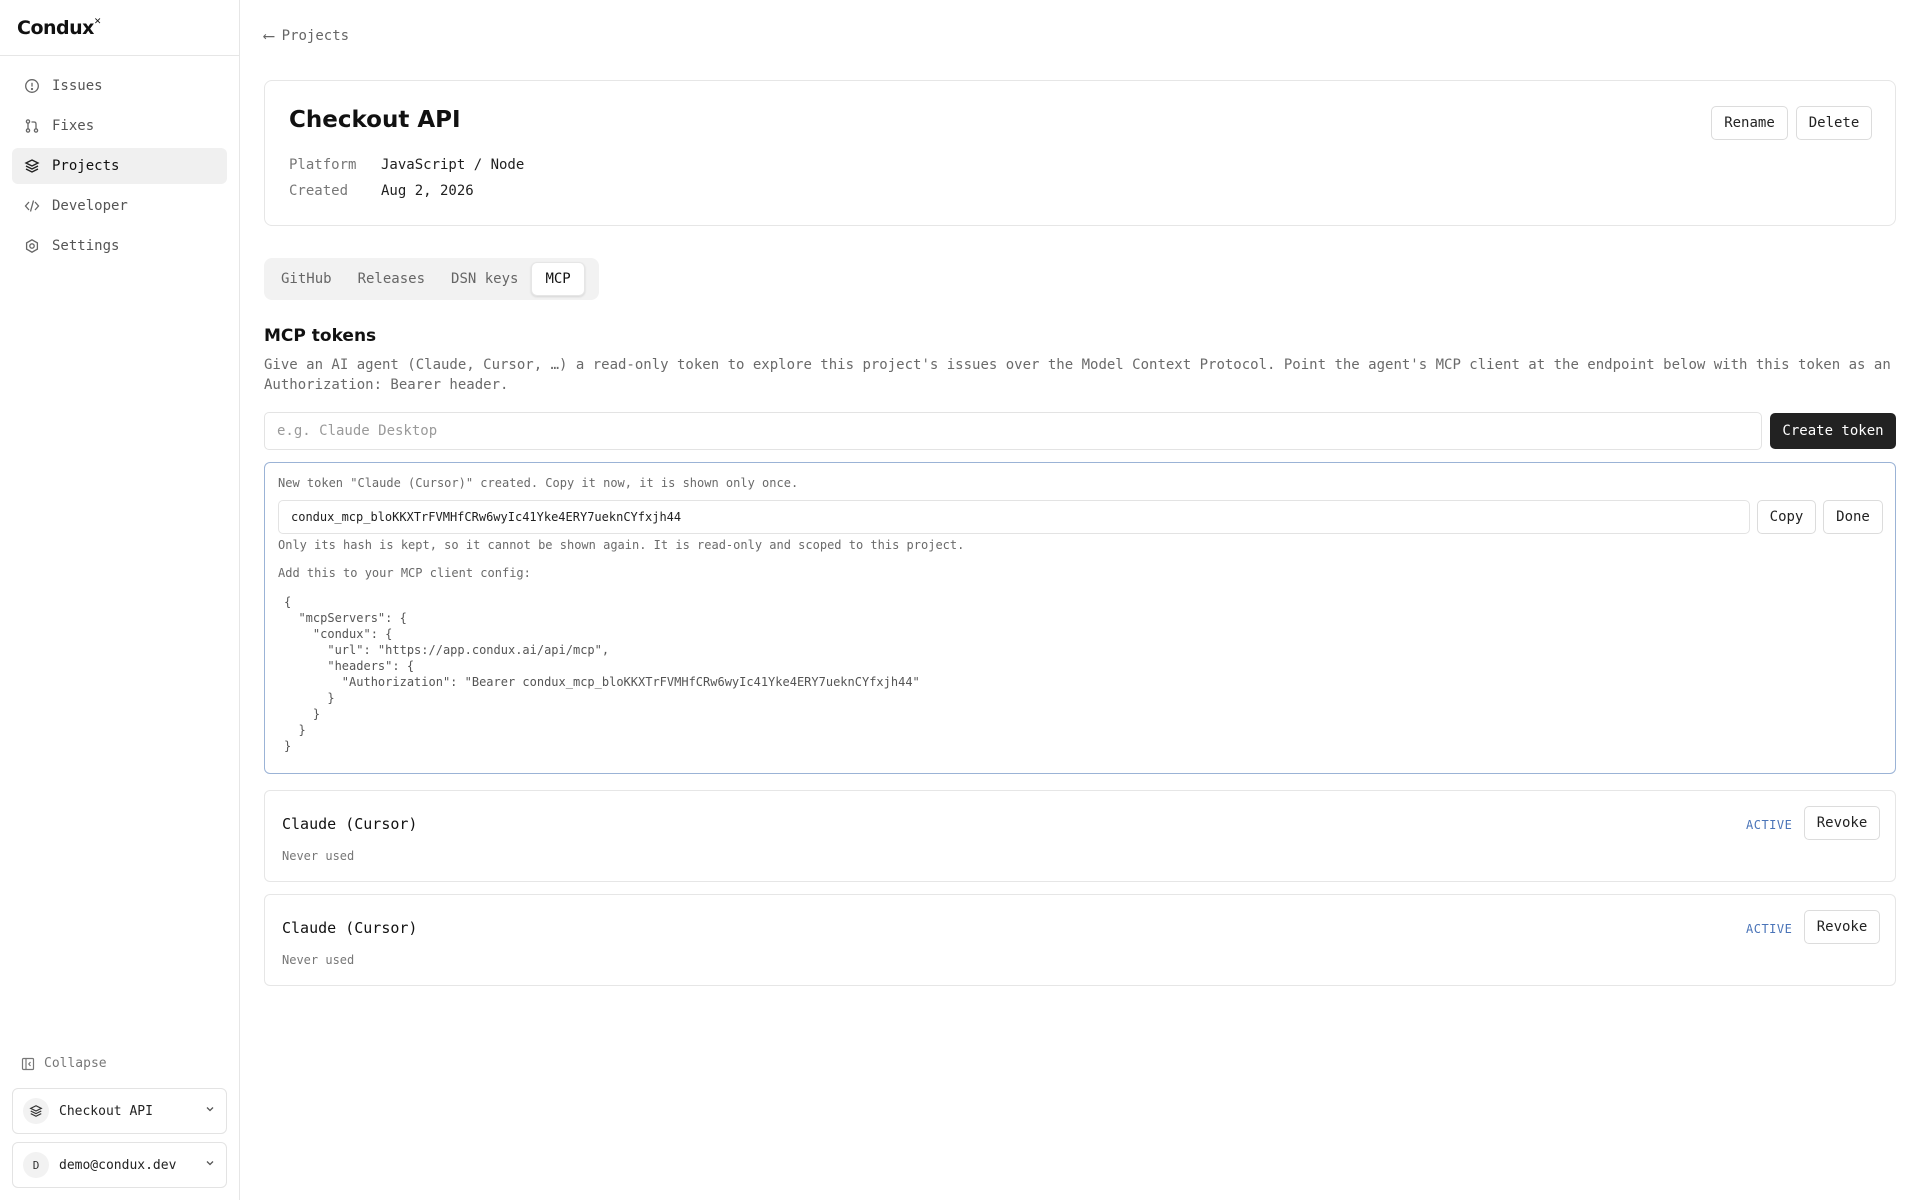  I want to click on sidebar-nav: Issues Fixes Projects Developer Settings, so click(119, 168).